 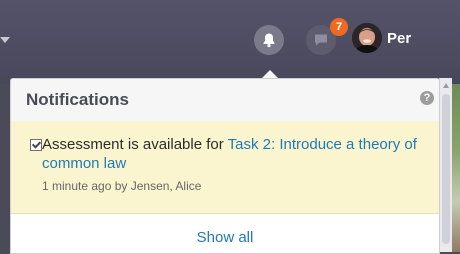 I want to click on show-all-link: Show all, so click(x=225, y=237).